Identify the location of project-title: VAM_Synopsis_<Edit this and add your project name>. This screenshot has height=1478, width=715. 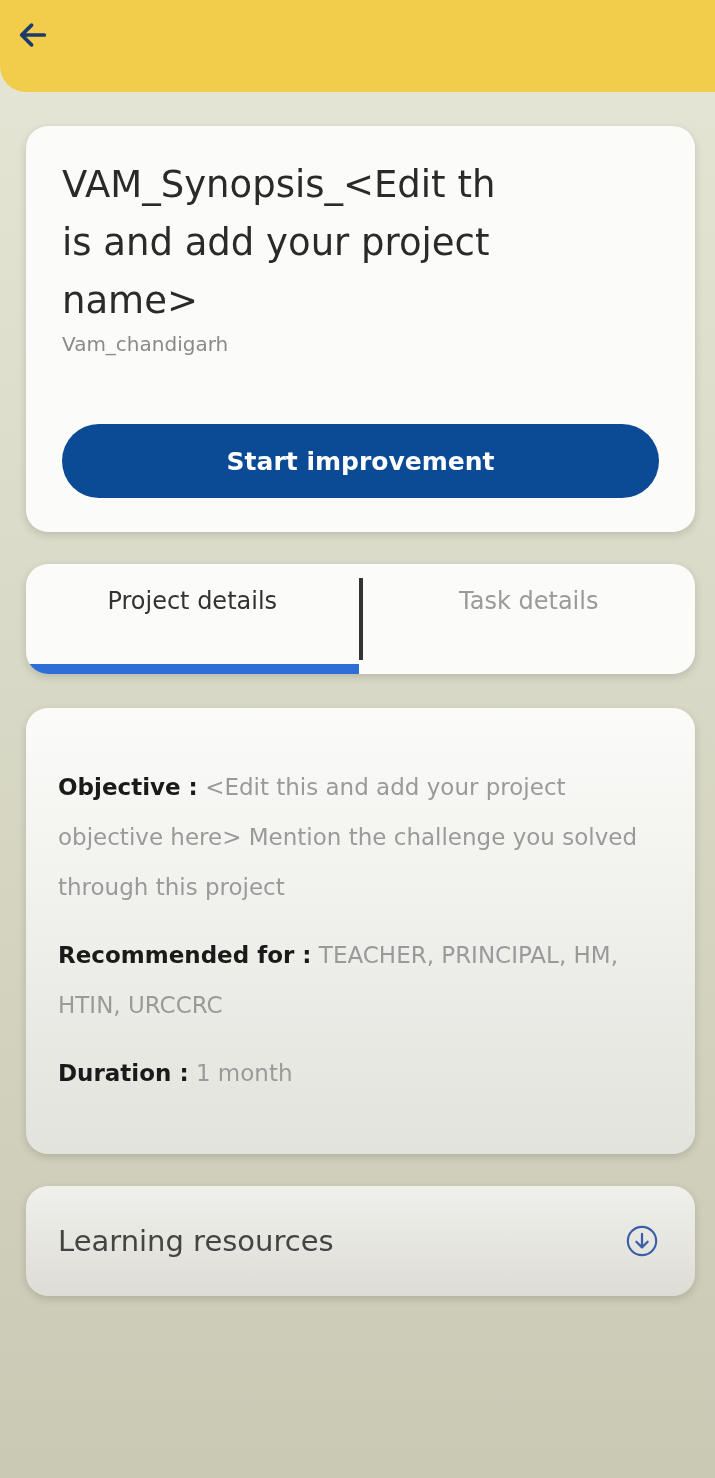
(279, 243).